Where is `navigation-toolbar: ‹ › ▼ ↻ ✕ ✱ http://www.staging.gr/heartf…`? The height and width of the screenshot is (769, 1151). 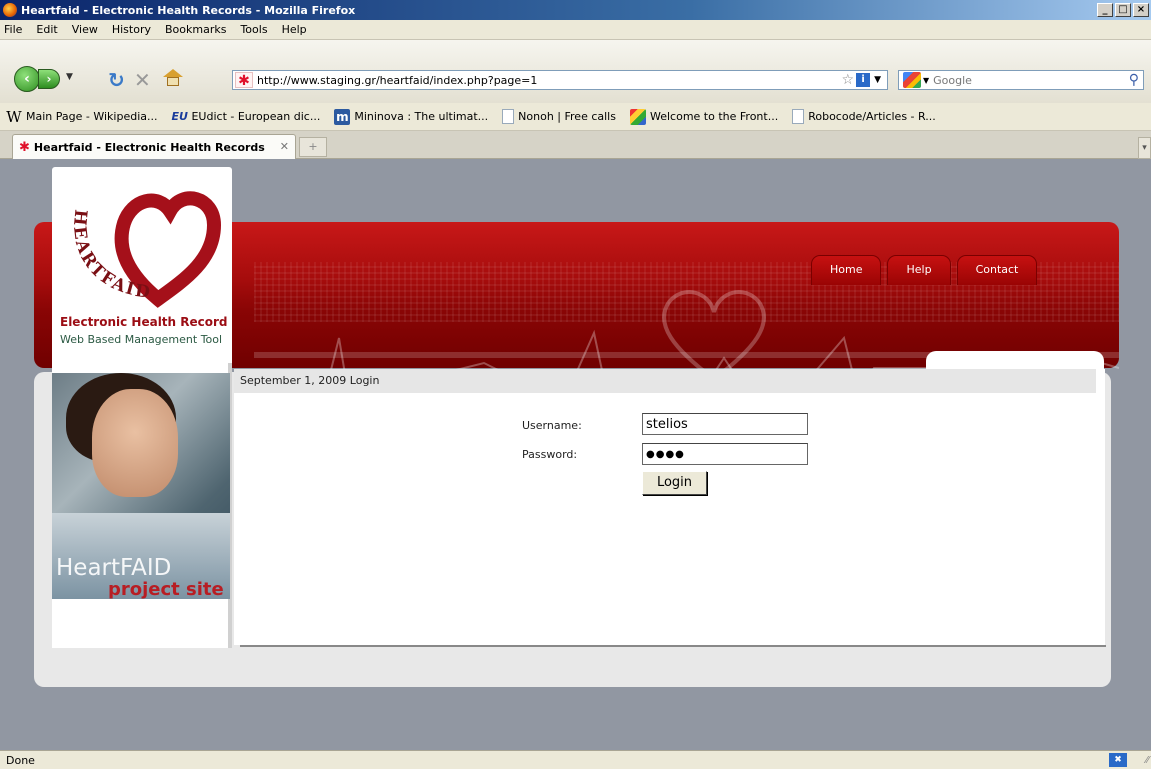
navigation-toolbar: ‹ › ▼ ↻ ✕ ✱ http://www.staging.gr/heartf… is located at coordinates (575, 71).